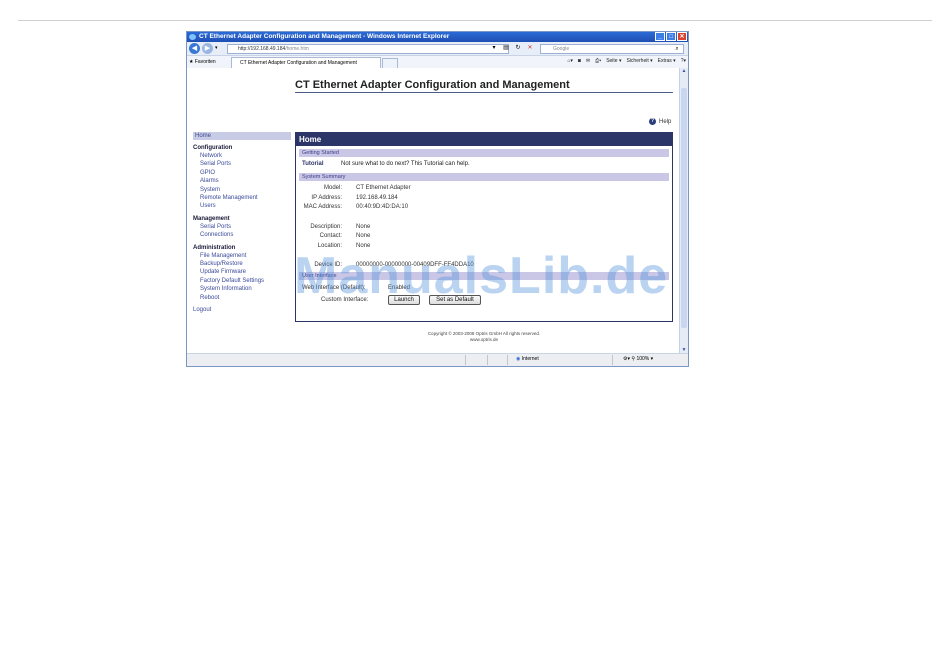 Image resolution: width=950 pixels, height=652 pixels. Describe the element at coordinates (665, 121) in the screenshot. I see `help-label: Help` at that location.